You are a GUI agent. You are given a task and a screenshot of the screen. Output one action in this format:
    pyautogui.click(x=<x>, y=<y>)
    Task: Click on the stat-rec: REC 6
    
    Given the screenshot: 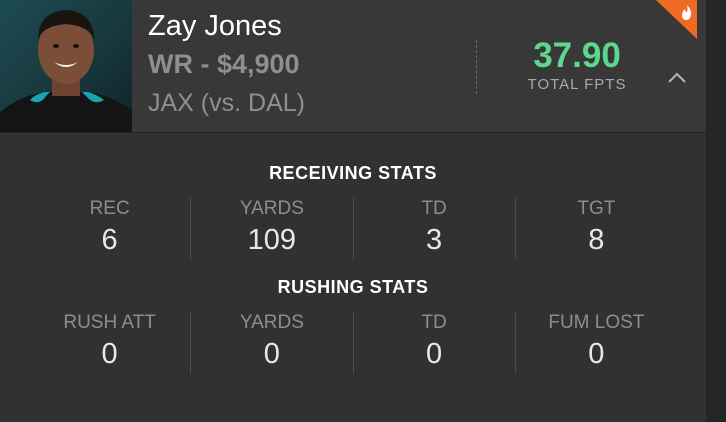 What is the action you would take?
    pyautogui.click(x=109, y=229)
    